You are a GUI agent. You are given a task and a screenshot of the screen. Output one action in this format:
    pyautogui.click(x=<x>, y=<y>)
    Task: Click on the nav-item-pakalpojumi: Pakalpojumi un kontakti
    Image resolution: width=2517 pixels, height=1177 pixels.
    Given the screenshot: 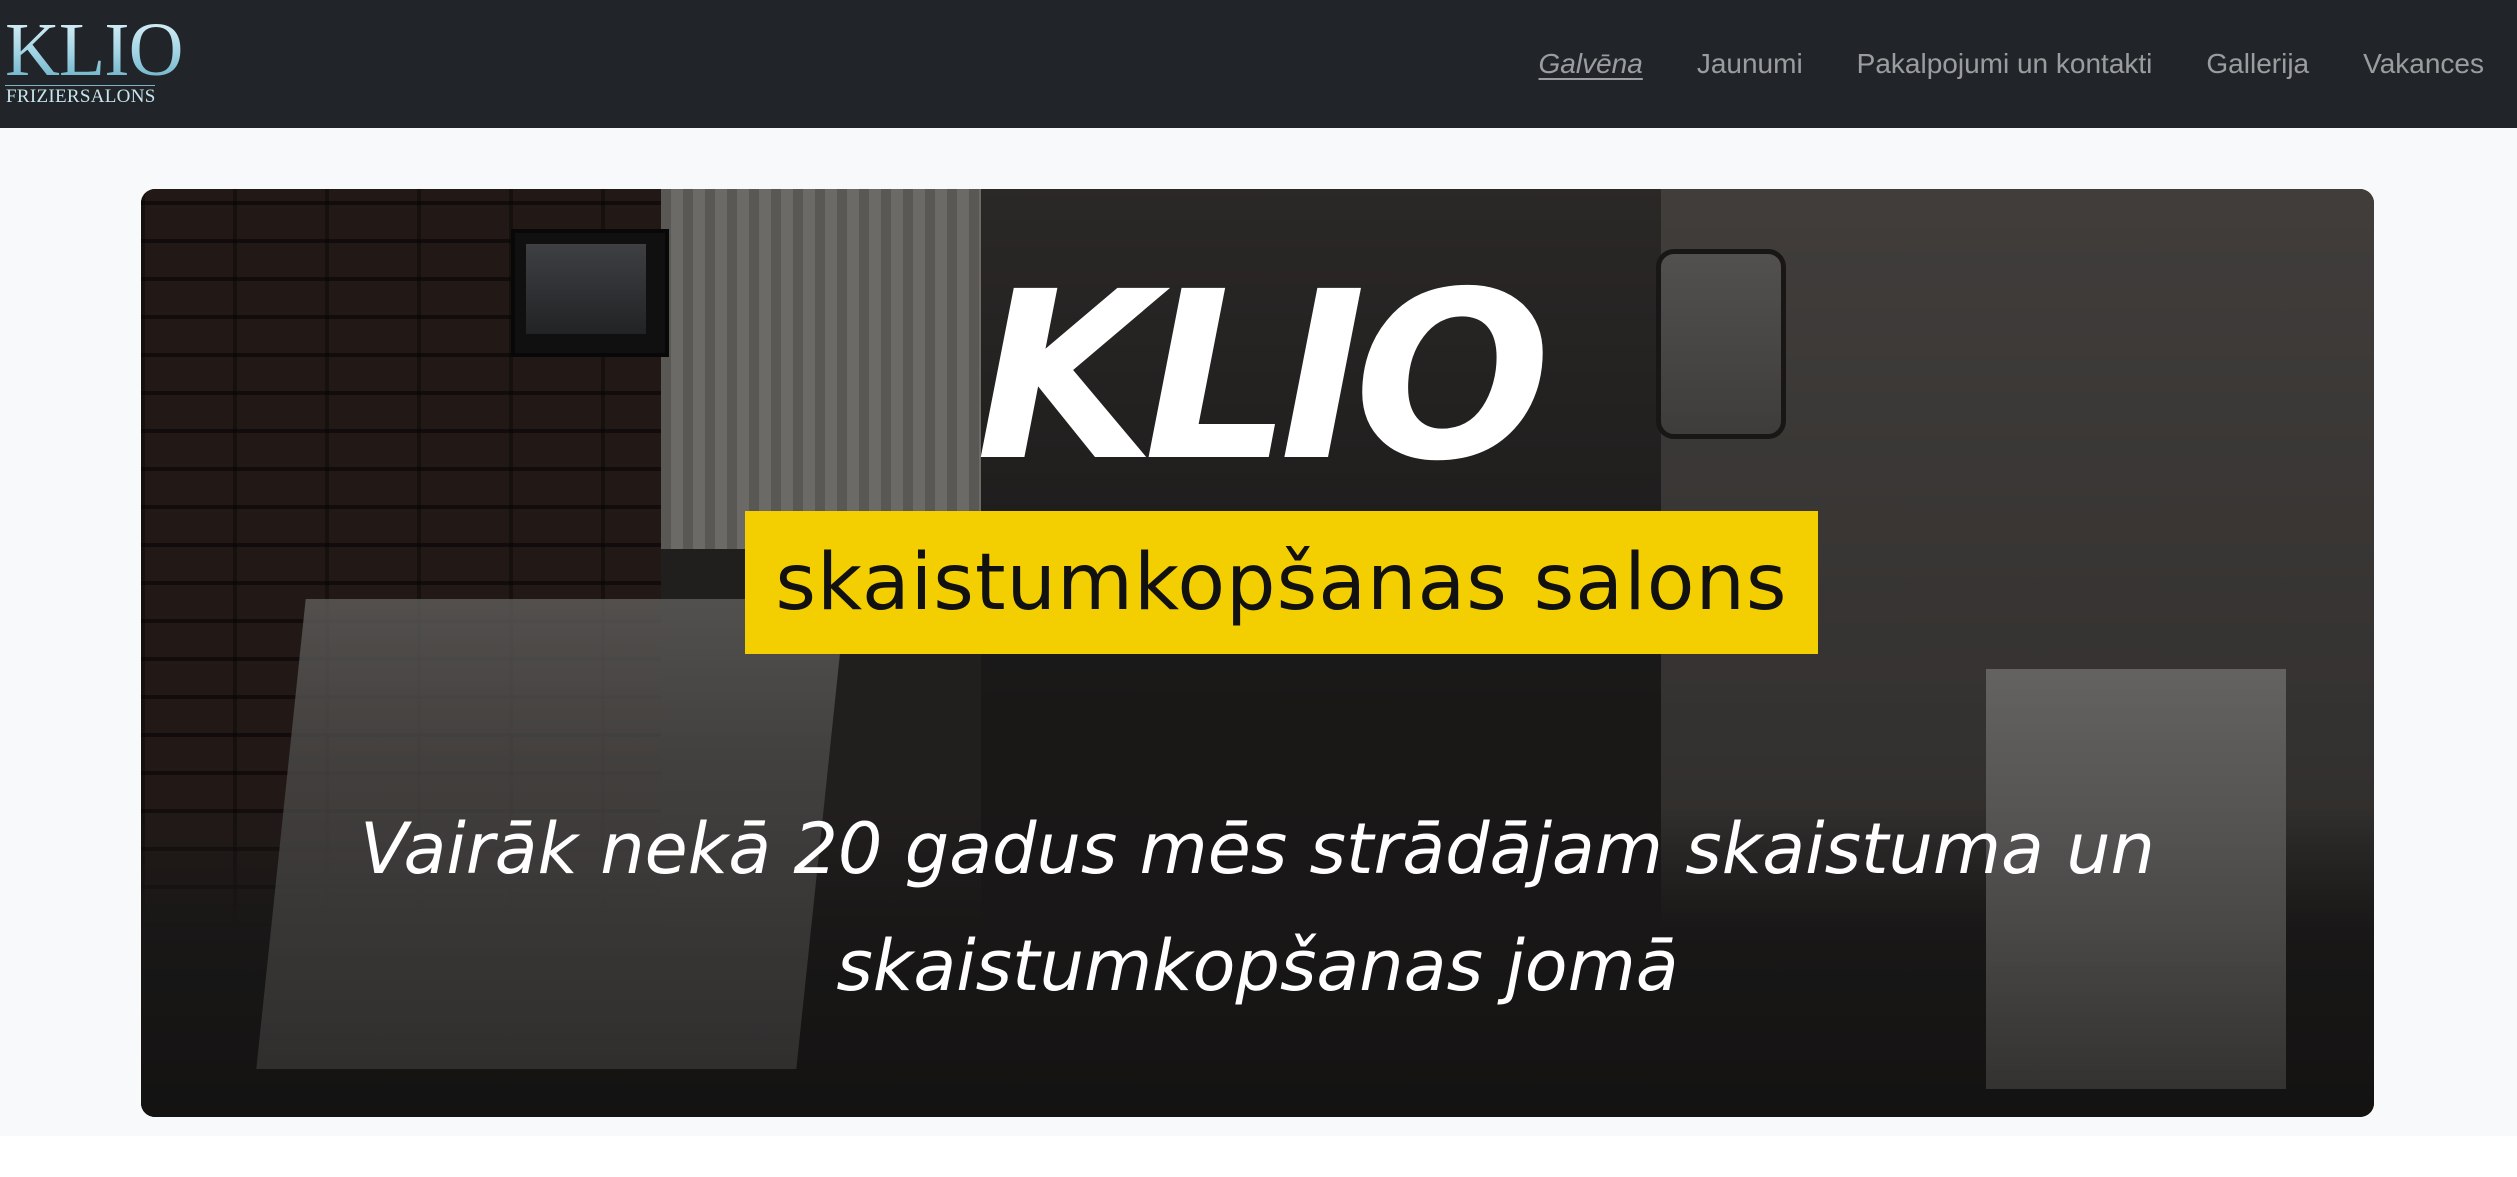 What is the action you would take?
    pyautogui.click(x=2005, y=64)
    